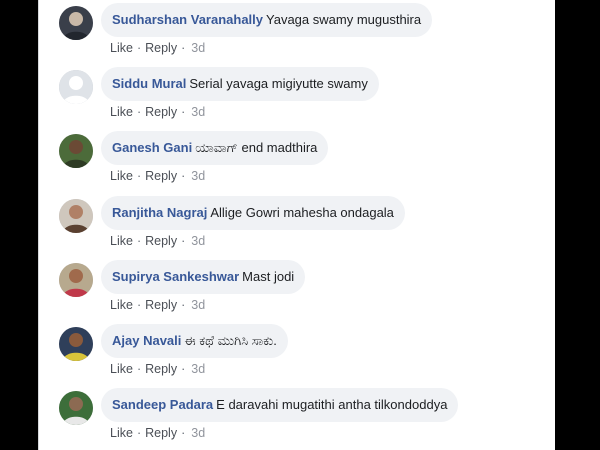  Describe the element at coordinates (278, 83) in the screenshot. I see `comment-text: Serial yavaga migiyutte swamy` at that location.